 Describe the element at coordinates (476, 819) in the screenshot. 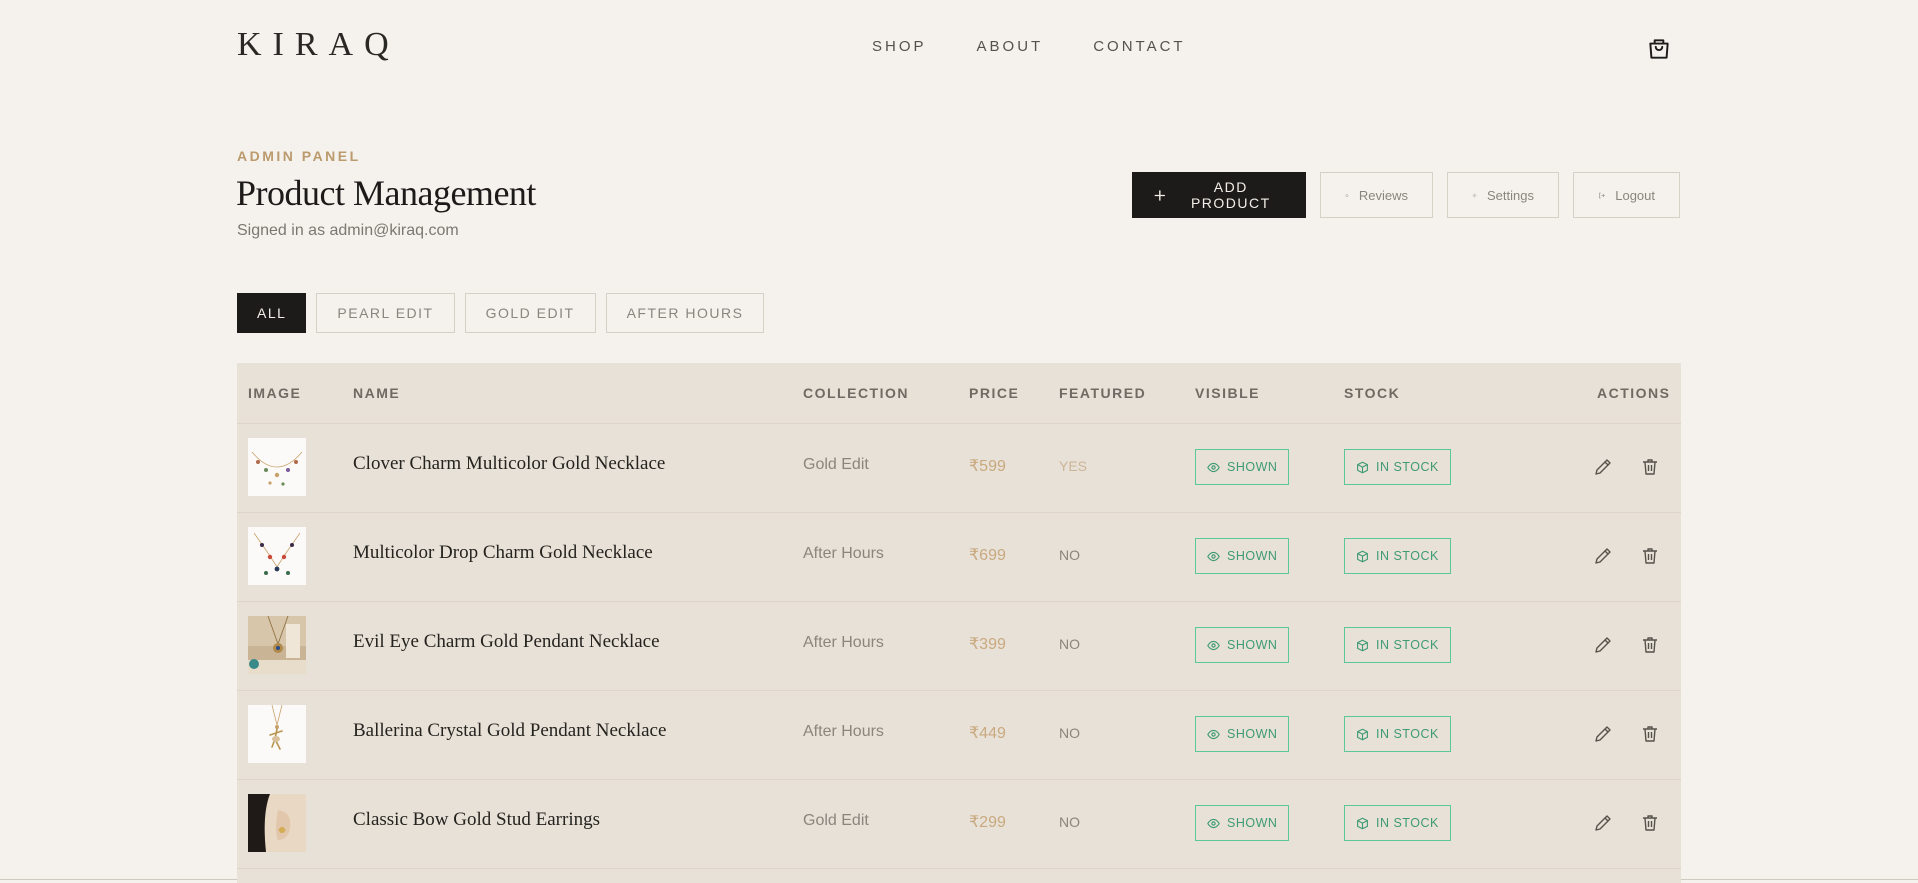

I see `product-name: Classic Bow Gold Stud Earrings` at that location.